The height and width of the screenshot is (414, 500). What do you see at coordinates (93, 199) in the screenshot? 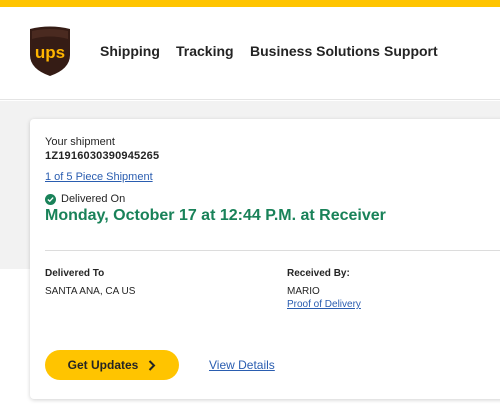
I see `status-label: Delivered On` at bounding box center [93, 199].